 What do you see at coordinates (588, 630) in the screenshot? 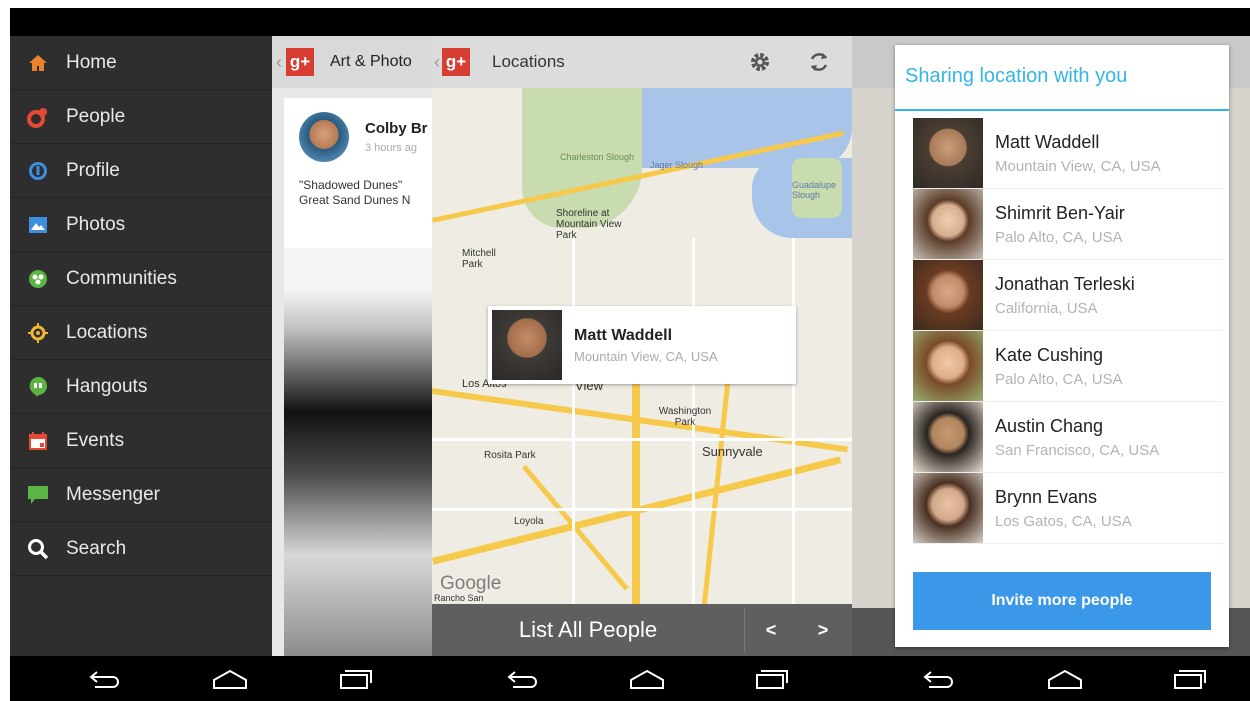
I see `list-all-people-button: List All People` at bounding box center [588, 630].